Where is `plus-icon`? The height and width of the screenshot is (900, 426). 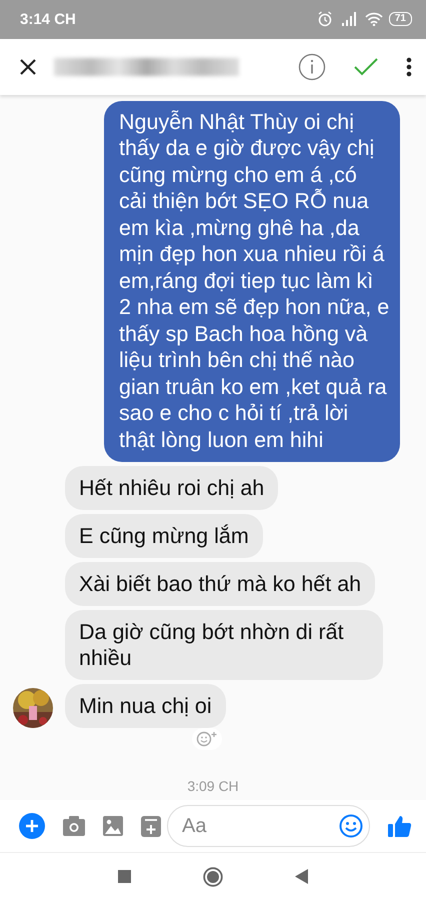
plus-icon is located at coordinates (32, 826).